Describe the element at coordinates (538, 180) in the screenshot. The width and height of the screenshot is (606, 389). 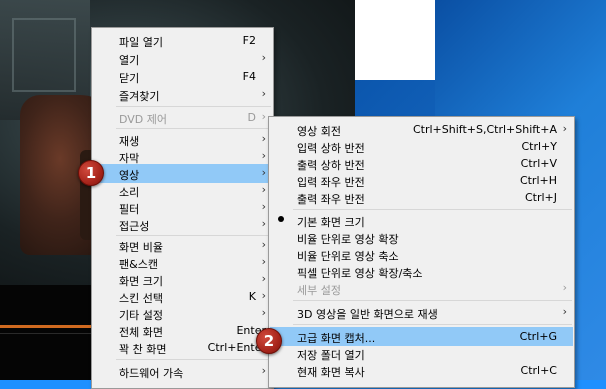
I see `menu-item-shortcut: Ctrl+H` at that location.